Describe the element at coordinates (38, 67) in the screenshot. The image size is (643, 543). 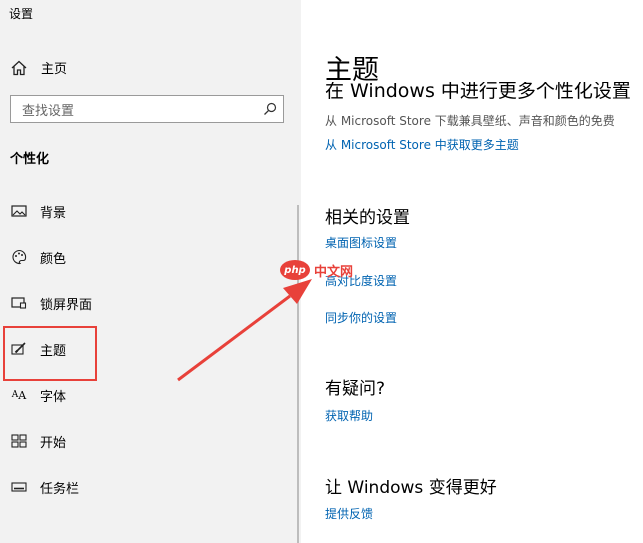
I see `home-nav-item: 主页` at that location.